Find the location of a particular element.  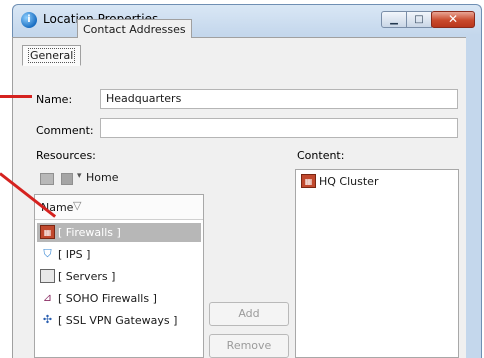

close-button: ✕ is located at coordinates (453, 19).